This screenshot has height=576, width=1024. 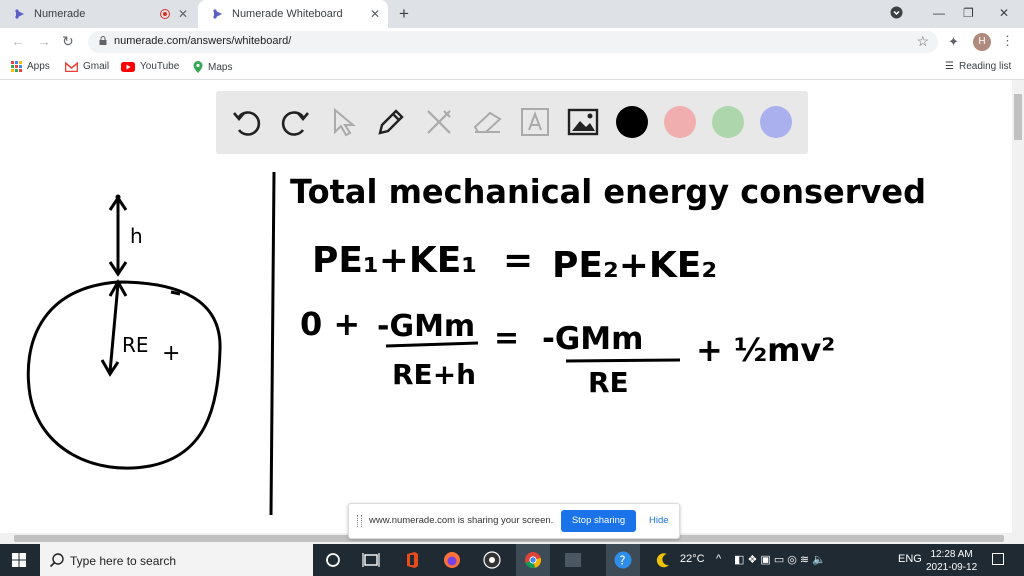 What do you see at coordinates (623, 360) in the screenshot?
I see `fraction-2-bar` at bounding box center [623, 360].